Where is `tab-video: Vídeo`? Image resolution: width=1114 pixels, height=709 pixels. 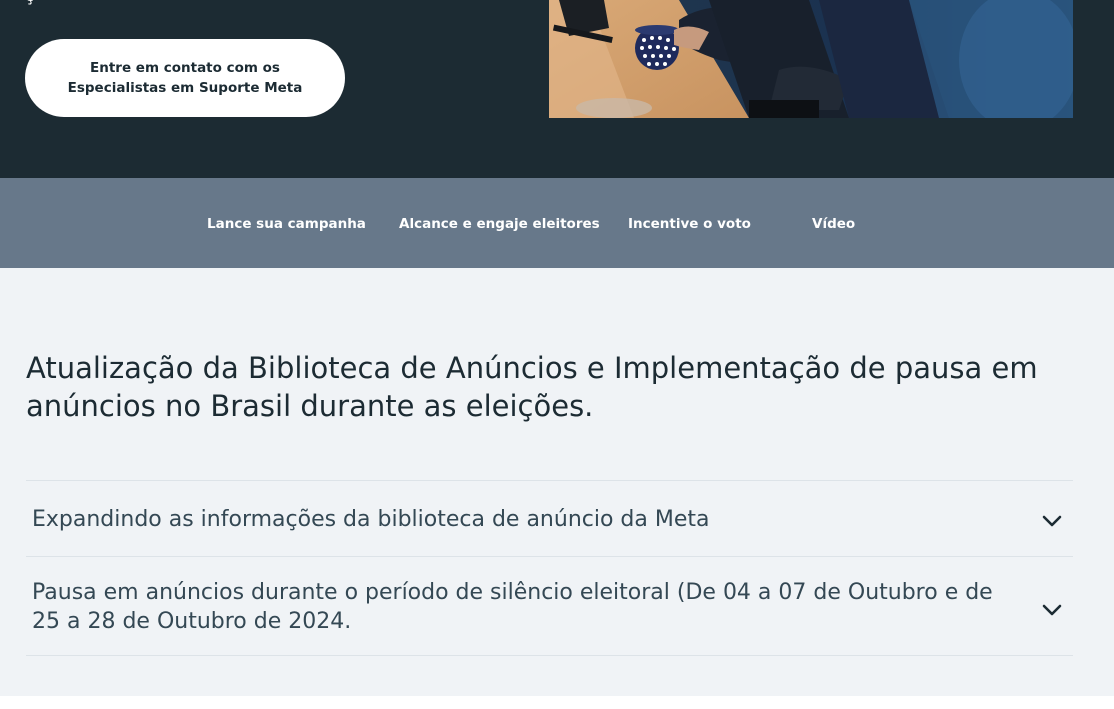 tab-video: Vídeo is located at coordinates (833, 224).